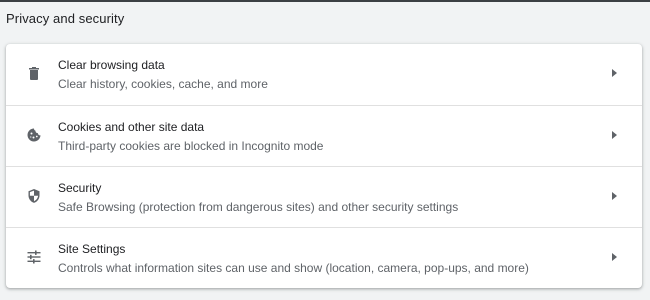  What do you see at coordinates (111, 65) in the screenshot?
I see `row-label: Clear browsing data` at bounding box center [111, 65].